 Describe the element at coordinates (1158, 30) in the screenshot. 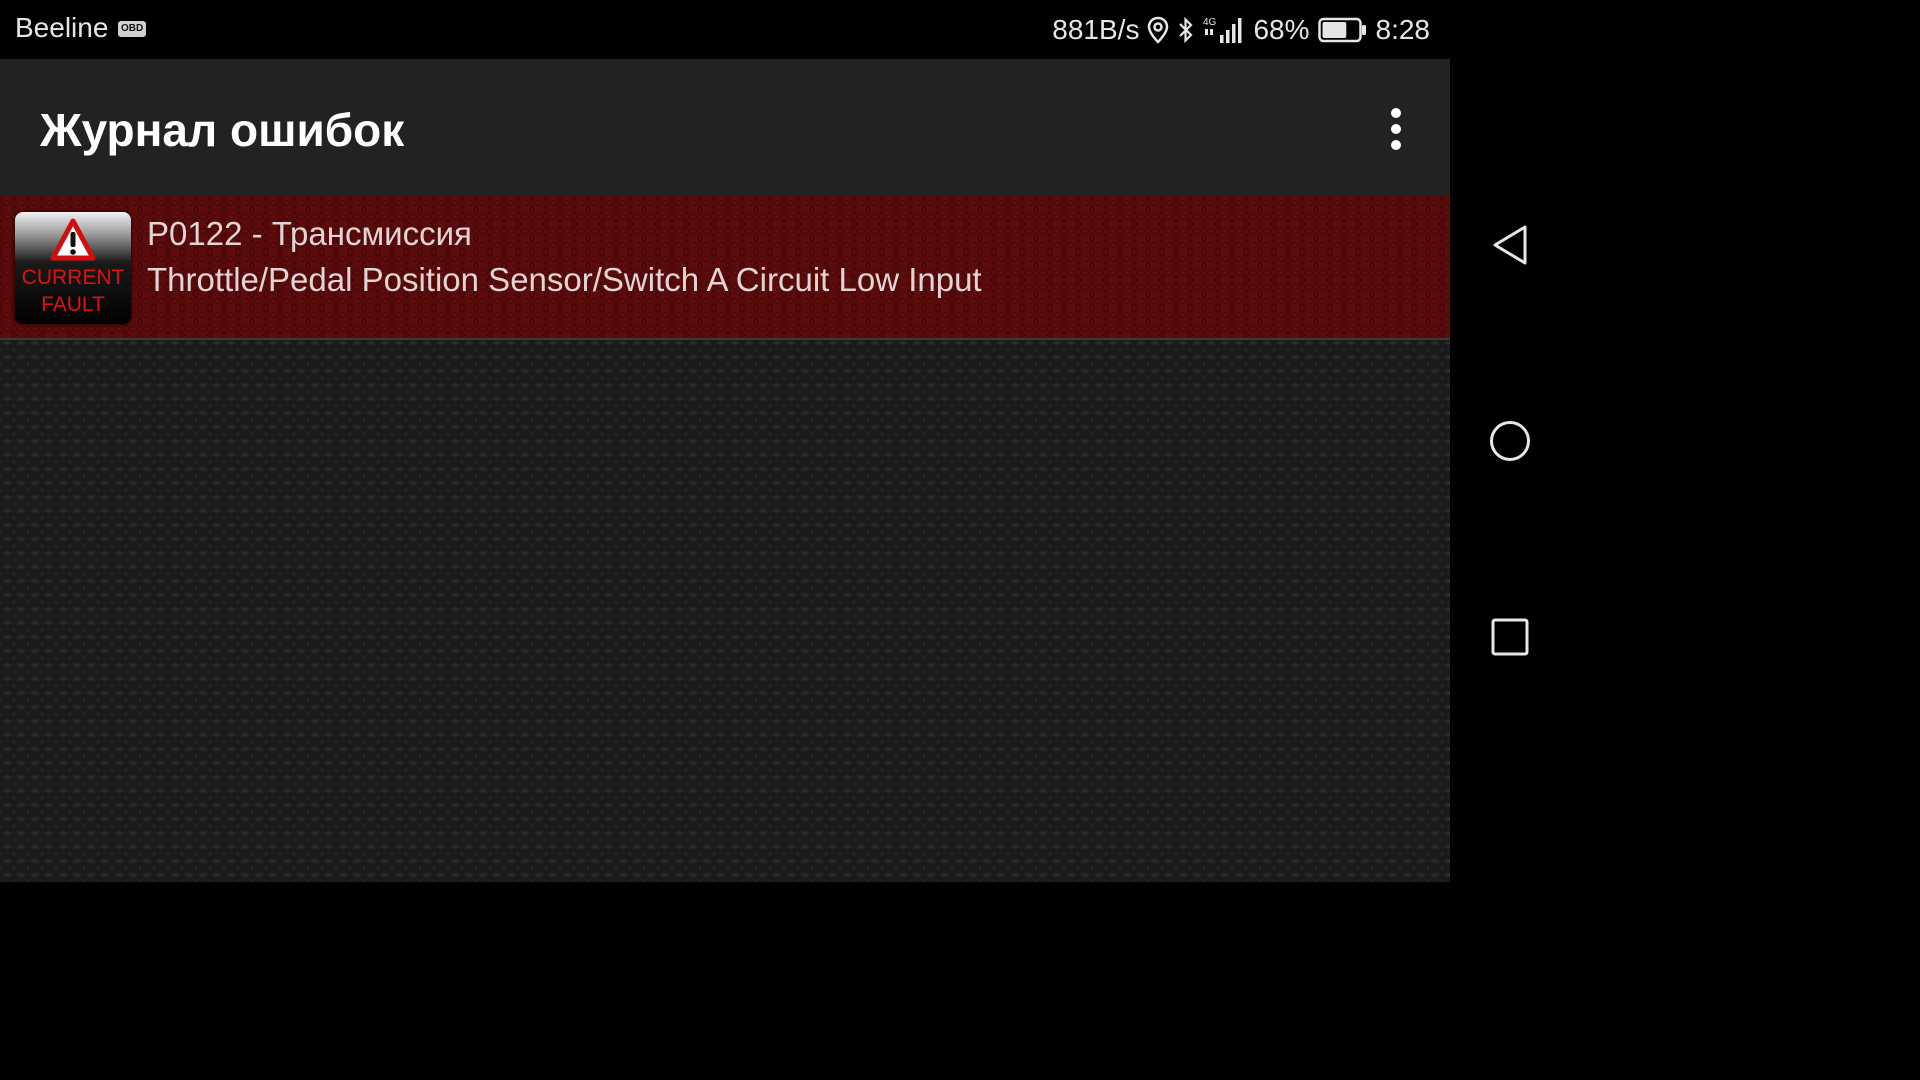

I see `location-icon` at that location.